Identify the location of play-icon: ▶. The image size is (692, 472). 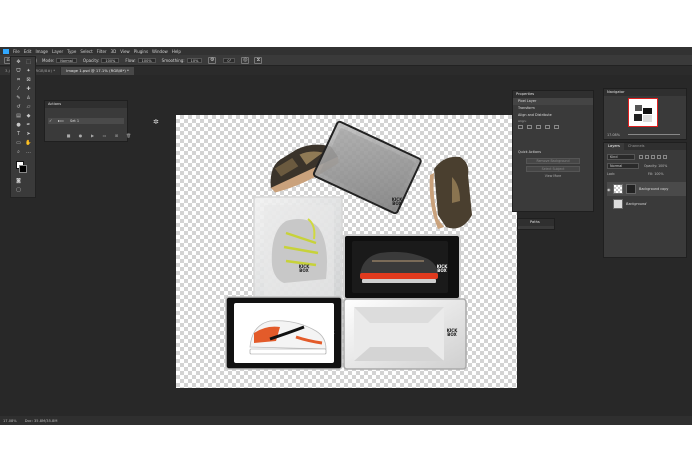
(92, 135).